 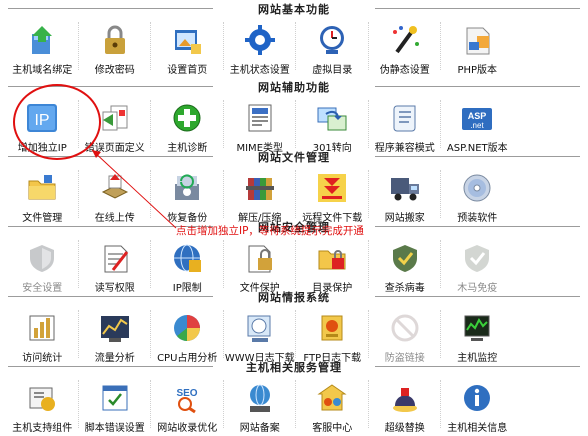 I want to click on script-error-icon, so click(x=115, y=398).